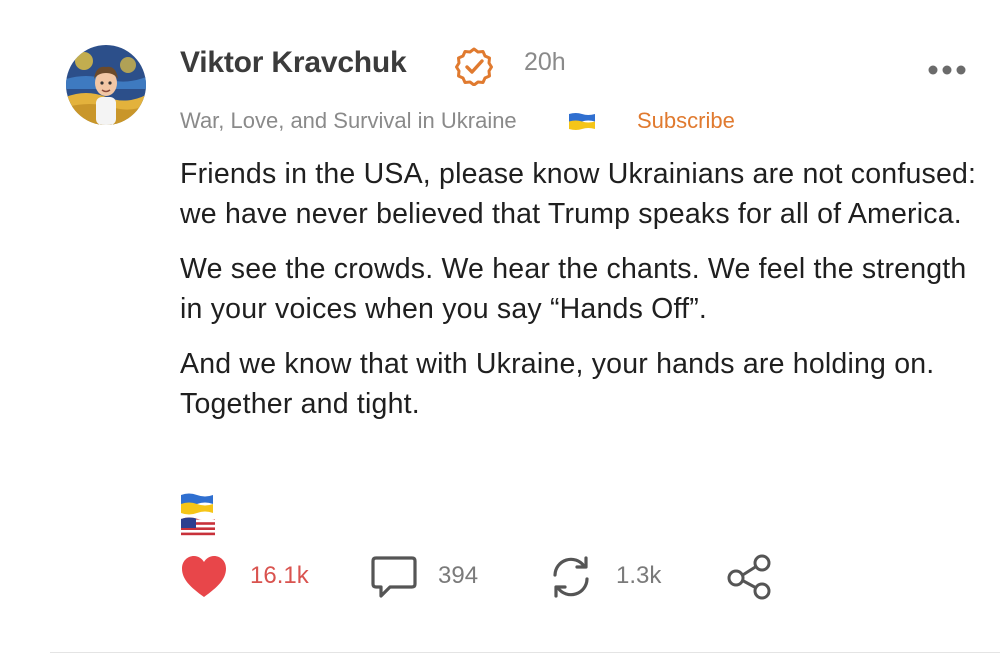  Describe the element at coordinates (279, 575) in the screenshot. I see `like-count: 16.1k` at that location.